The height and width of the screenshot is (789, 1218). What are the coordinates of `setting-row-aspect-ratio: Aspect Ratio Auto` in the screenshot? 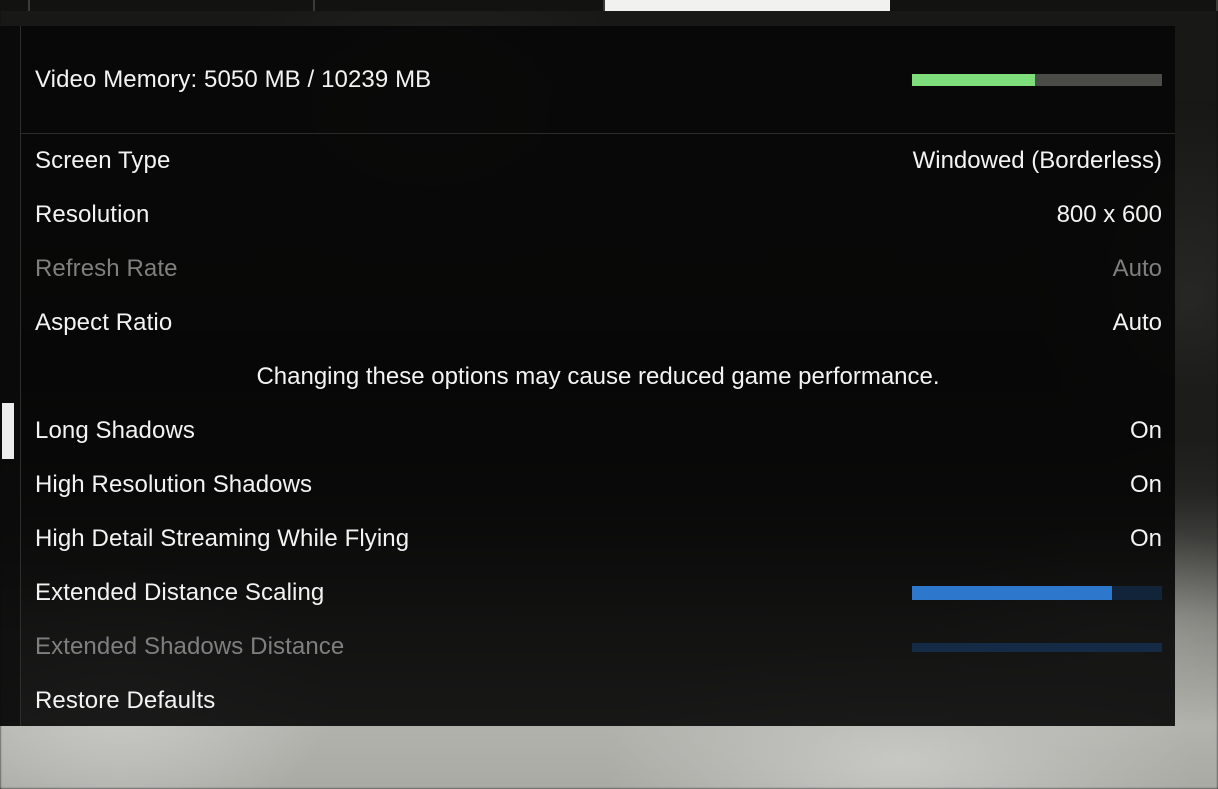 It's located at (598, 323).